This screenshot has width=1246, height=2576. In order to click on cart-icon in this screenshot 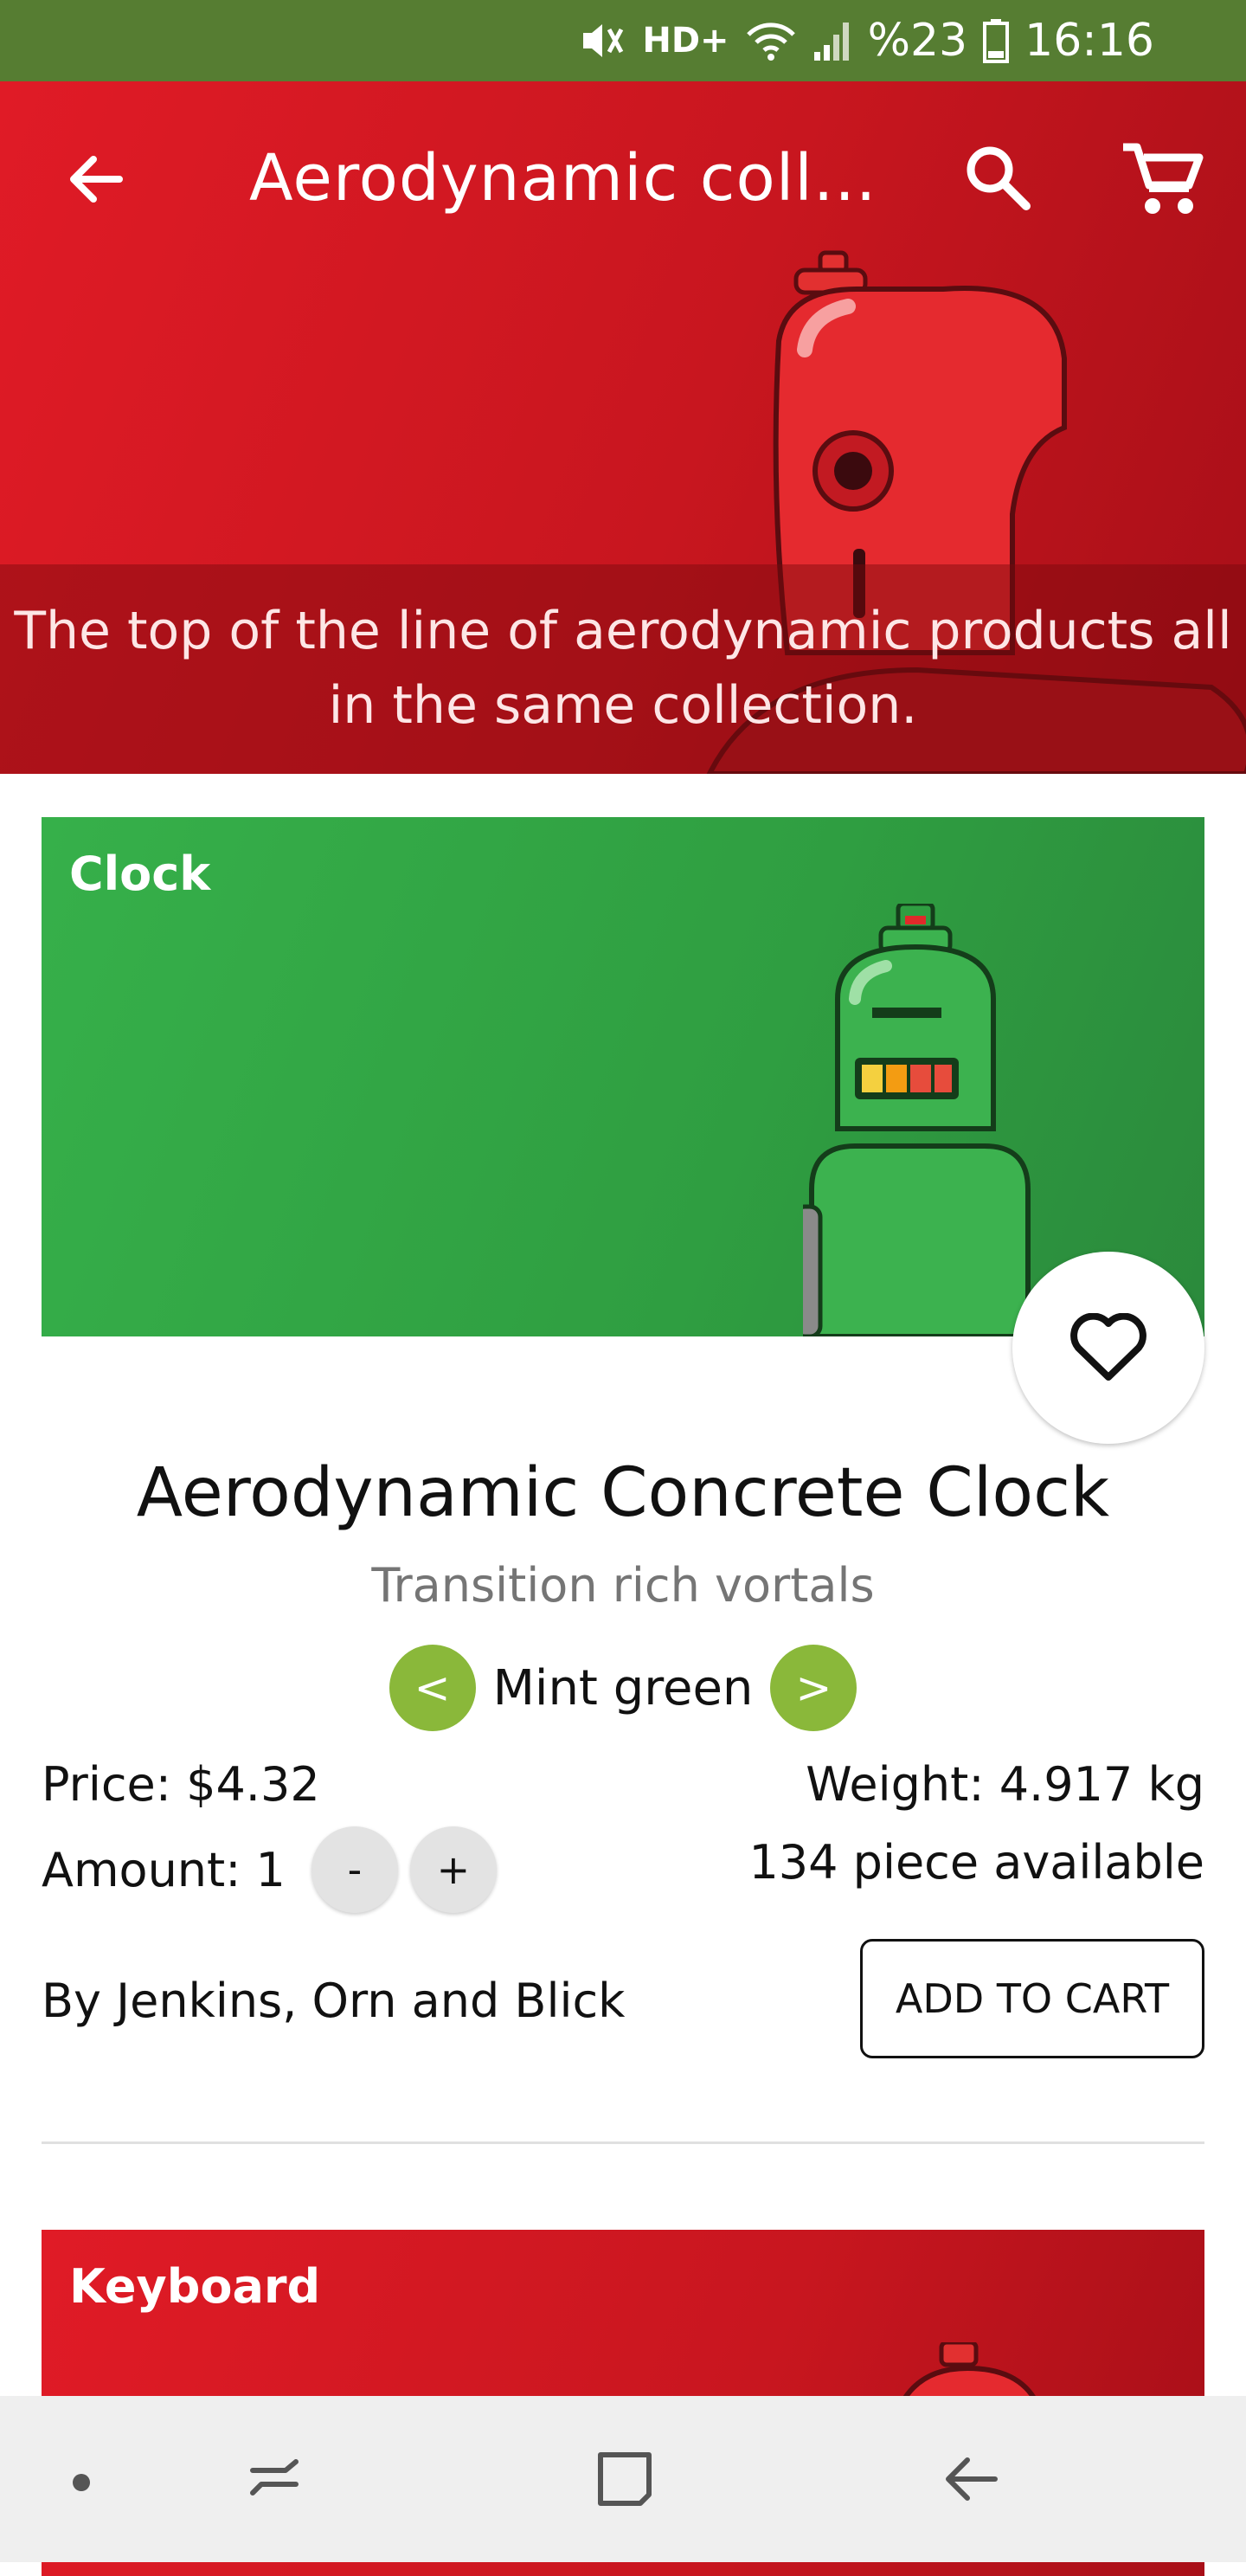, I will do `click(1161, 178)`.